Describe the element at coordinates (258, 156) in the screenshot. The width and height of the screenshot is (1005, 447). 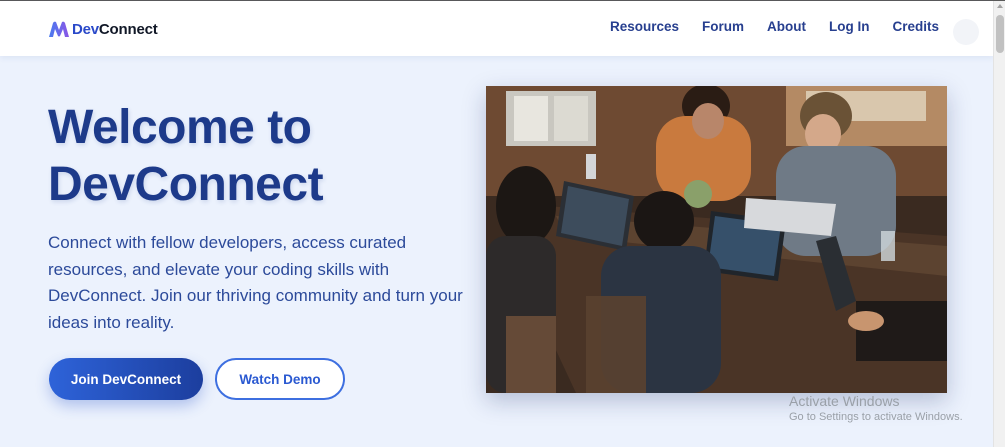
I see `hero-title: Welcome to DevConnect` at that location.